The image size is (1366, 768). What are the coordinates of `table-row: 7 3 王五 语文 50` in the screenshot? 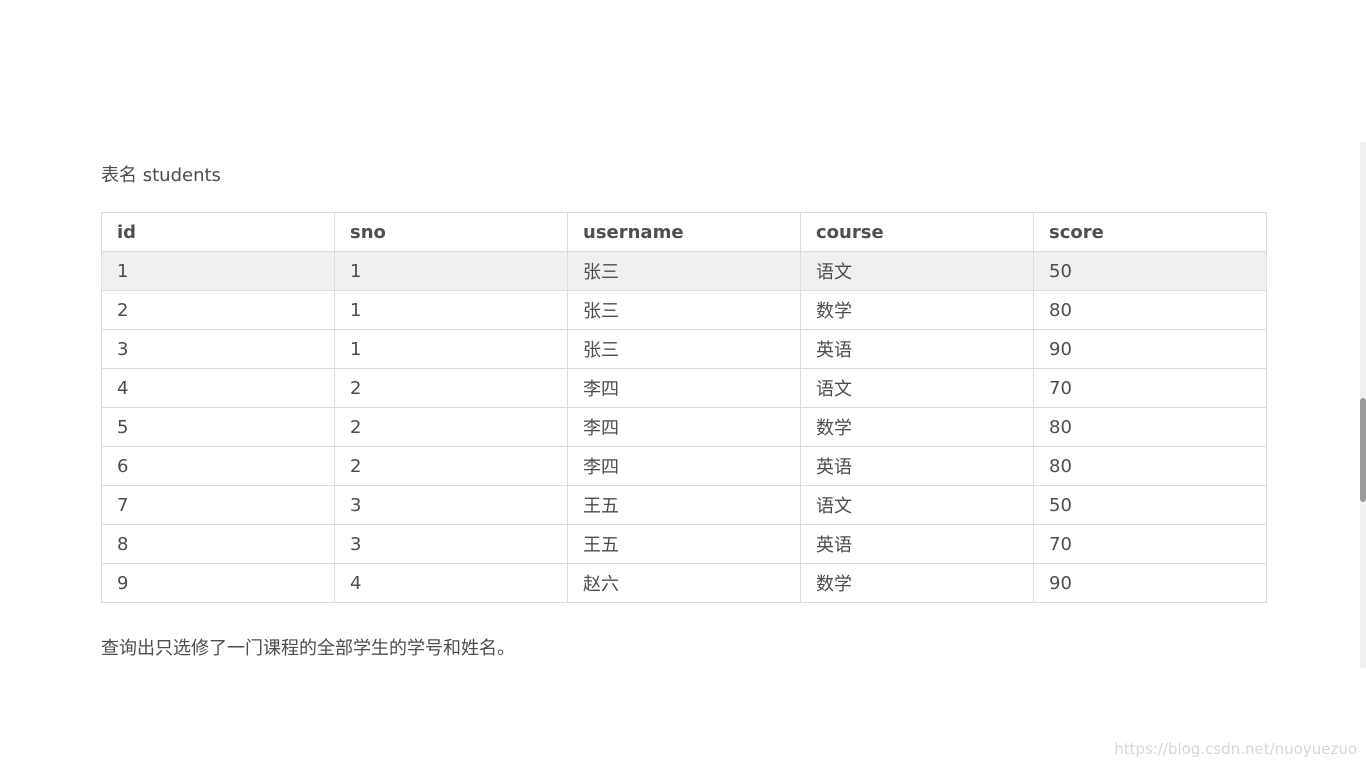 It's located at (684, 505).